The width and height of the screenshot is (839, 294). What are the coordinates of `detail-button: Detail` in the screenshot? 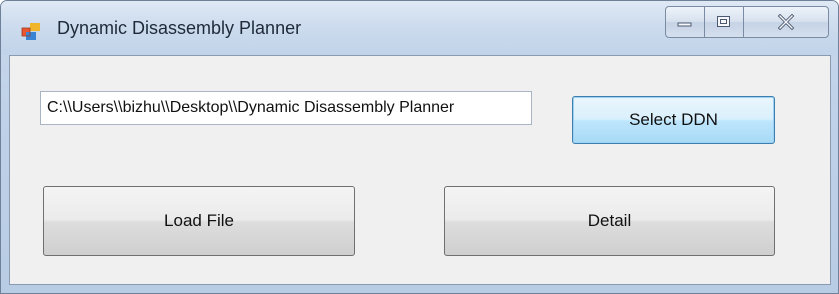 It's located at (609, 221).